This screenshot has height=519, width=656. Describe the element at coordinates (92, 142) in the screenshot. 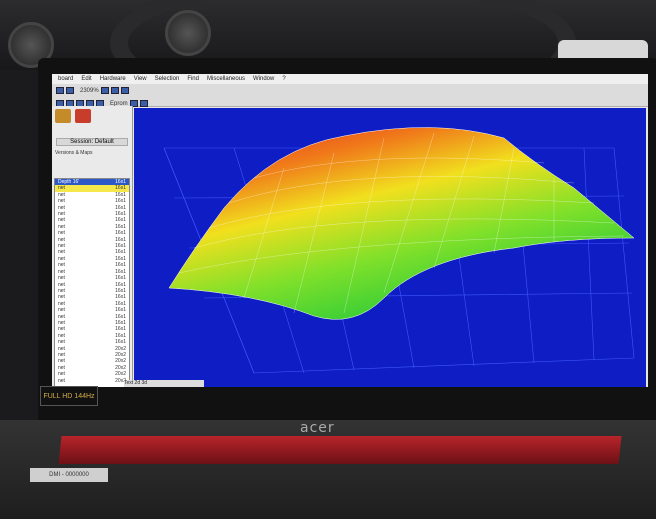

I see `session-label: Session: Default` at that location.